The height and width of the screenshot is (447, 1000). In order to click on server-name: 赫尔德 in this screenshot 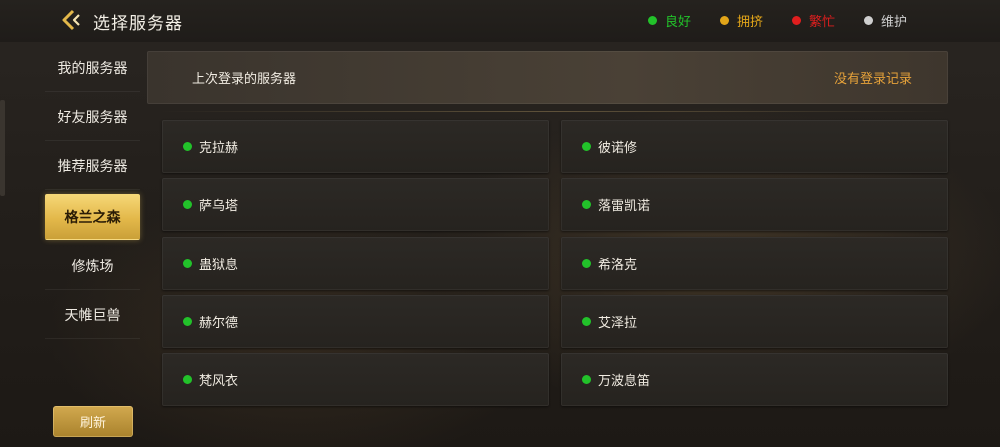, I will do `click(219, 323)`.